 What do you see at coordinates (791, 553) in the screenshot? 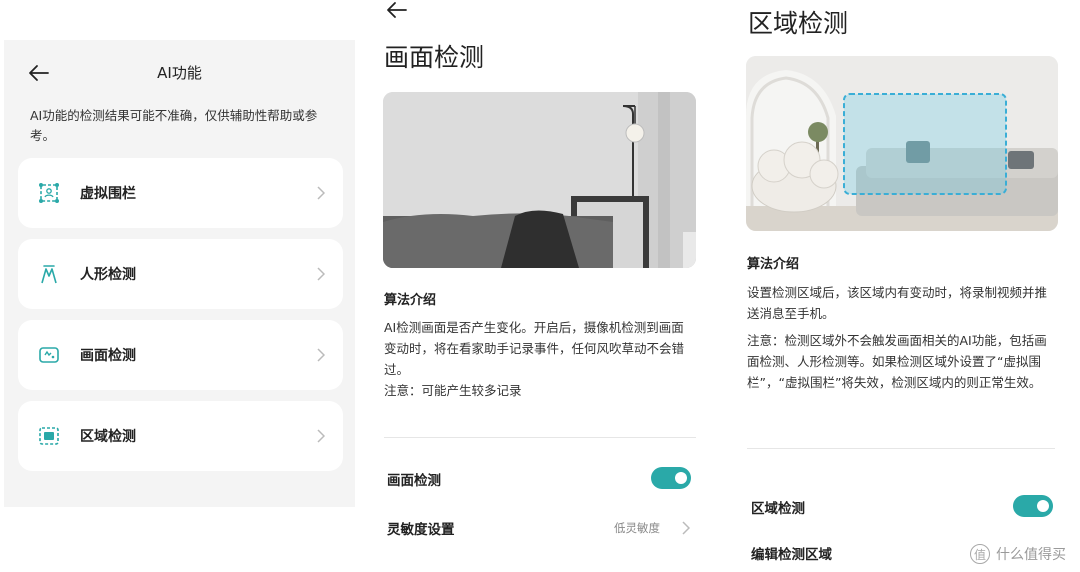
I see `edit-area-link: 编辑检测区域` at bounding box center [791, 553].